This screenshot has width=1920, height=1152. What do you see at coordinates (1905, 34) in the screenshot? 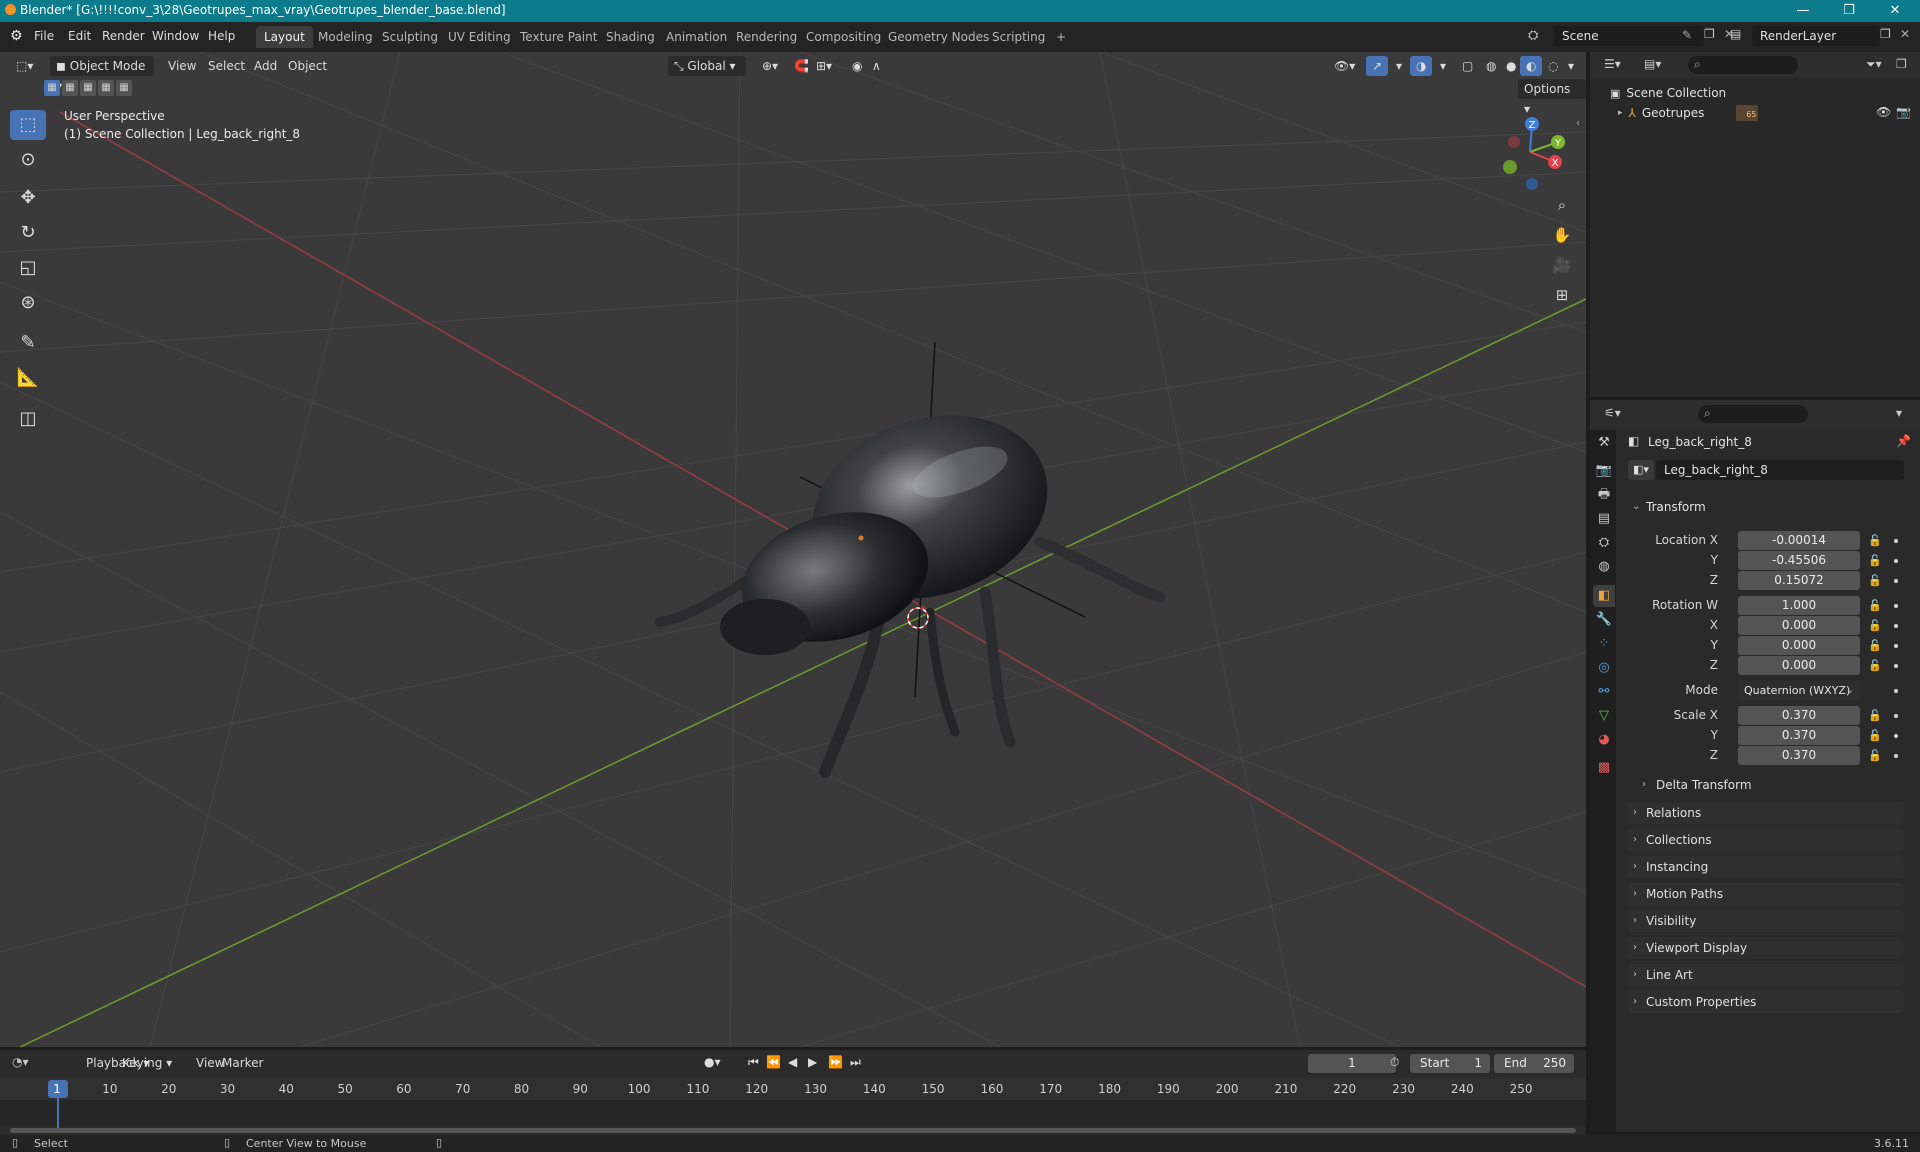
I see `delete-view-layer-icon: ✕` at bounding box center [1905, 34].